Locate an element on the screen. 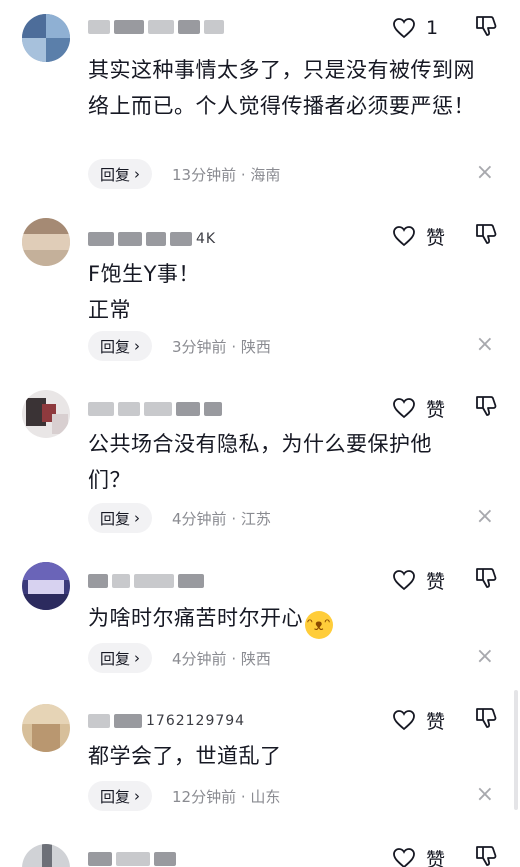 The height and width of the screenshot is (867, 520). like-button: 1 is located at coordinates (419, 28).